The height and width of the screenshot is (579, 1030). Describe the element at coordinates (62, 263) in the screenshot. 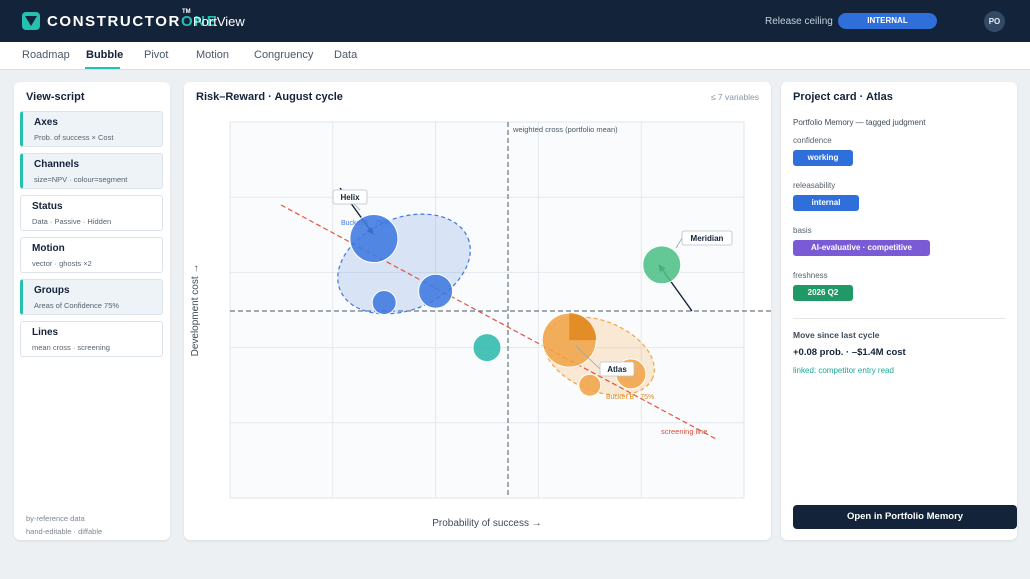

I see `script-item-subtitle: vector · ghosts ×2` at that location.